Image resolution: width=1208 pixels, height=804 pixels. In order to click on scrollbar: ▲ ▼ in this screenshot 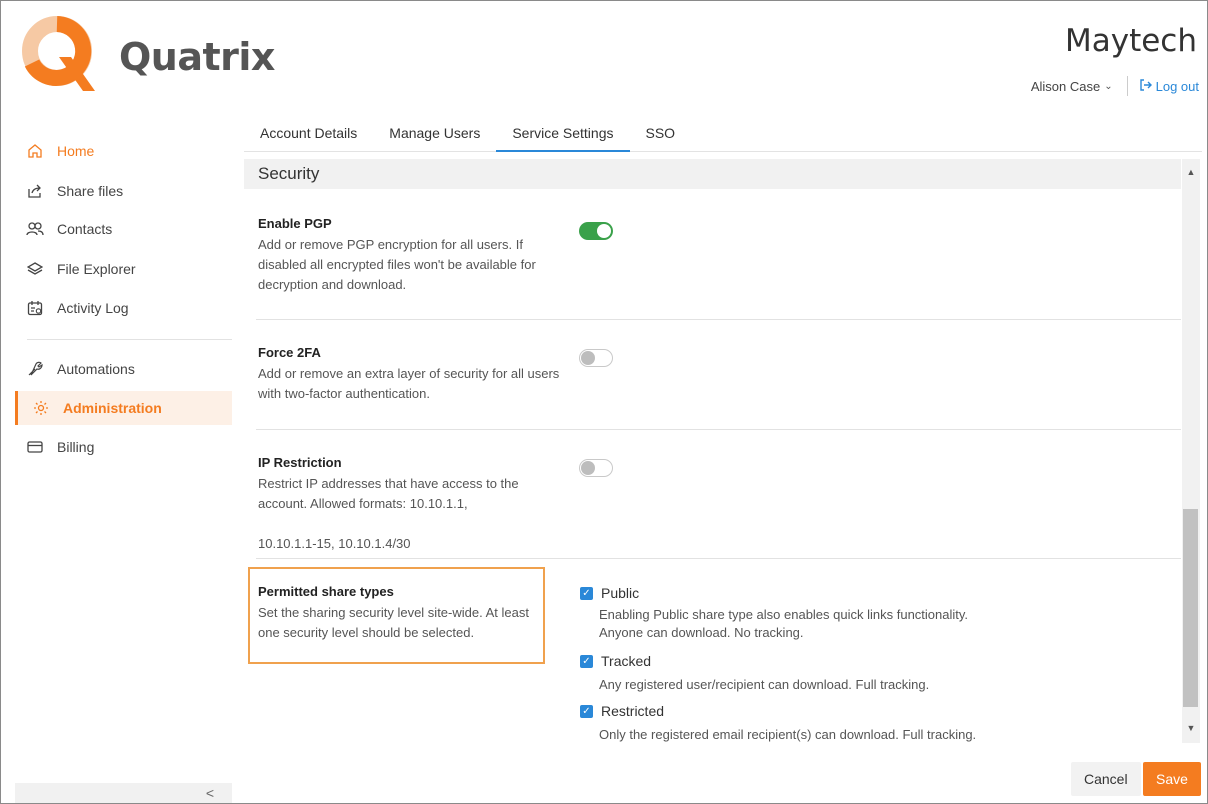, I will do `click(1191, 451)`.